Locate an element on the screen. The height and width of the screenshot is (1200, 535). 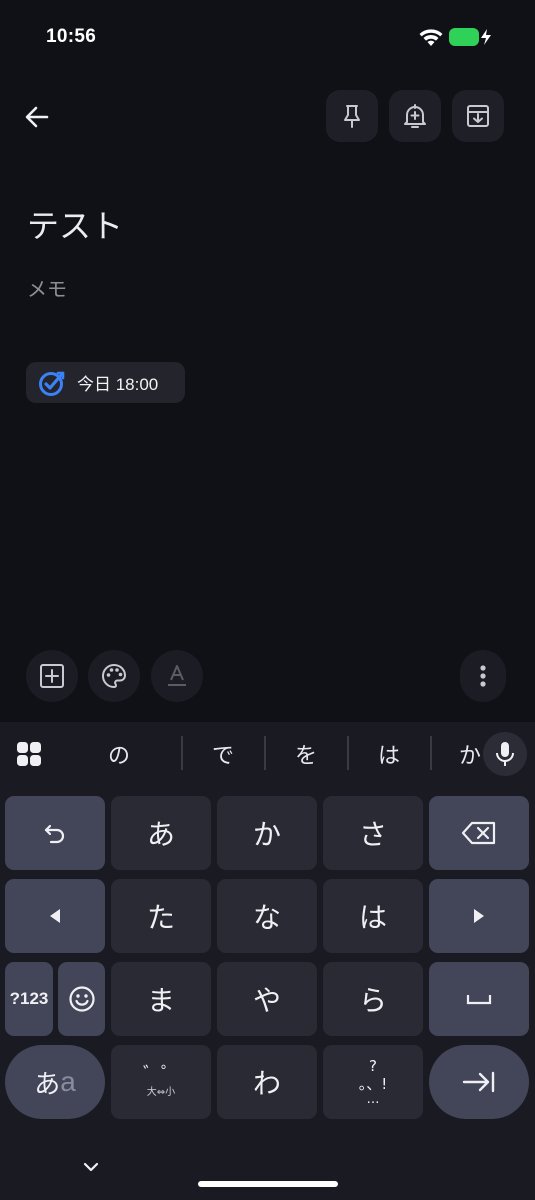
space-icon is located at coordinates (479, 1000).